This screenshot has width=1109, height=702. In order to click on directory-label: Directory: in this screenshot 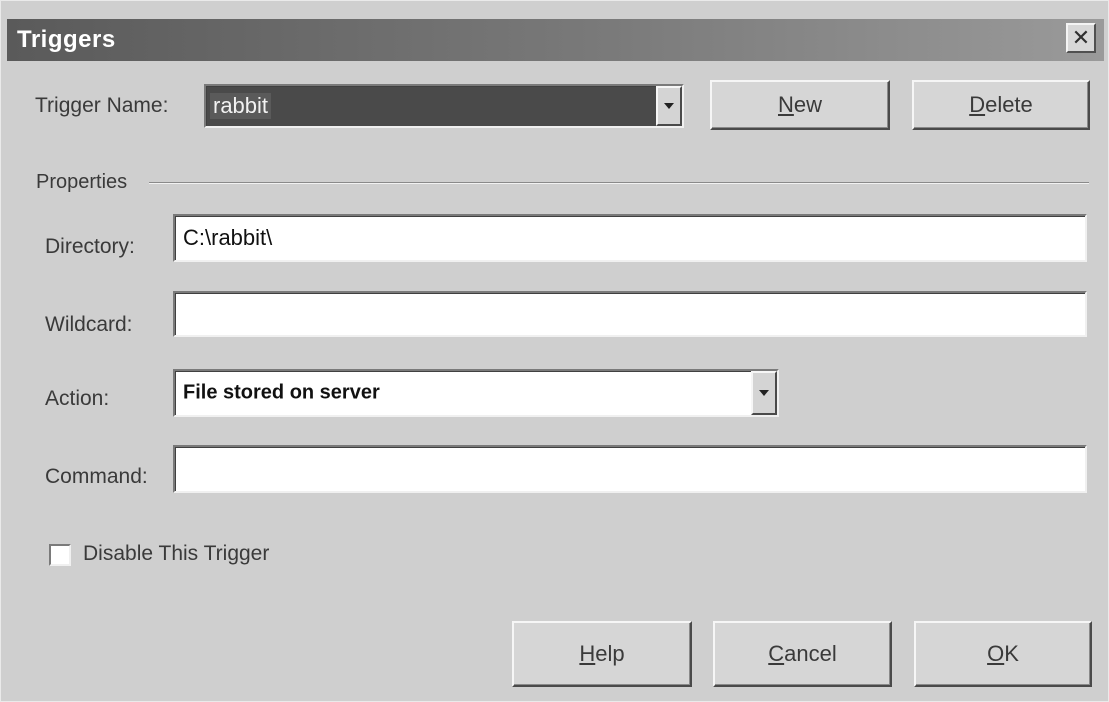, I will do `click(90, 246)`.